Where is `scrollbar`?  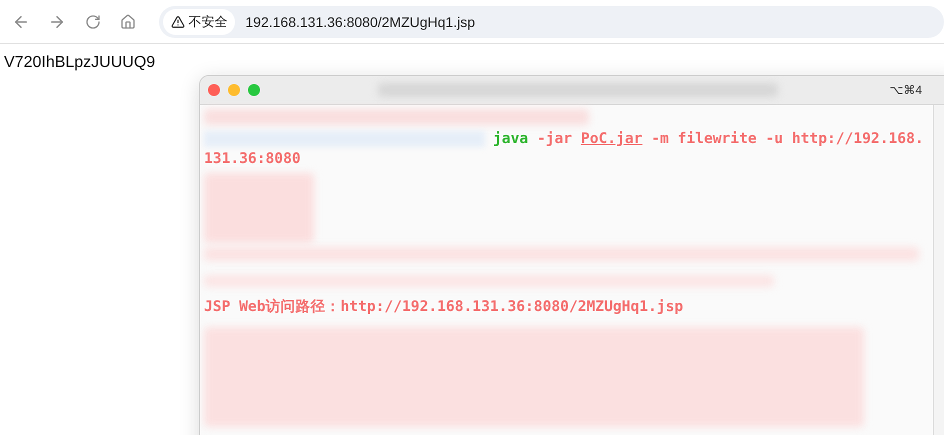 scrollbar is located at coordinates (938, 270).